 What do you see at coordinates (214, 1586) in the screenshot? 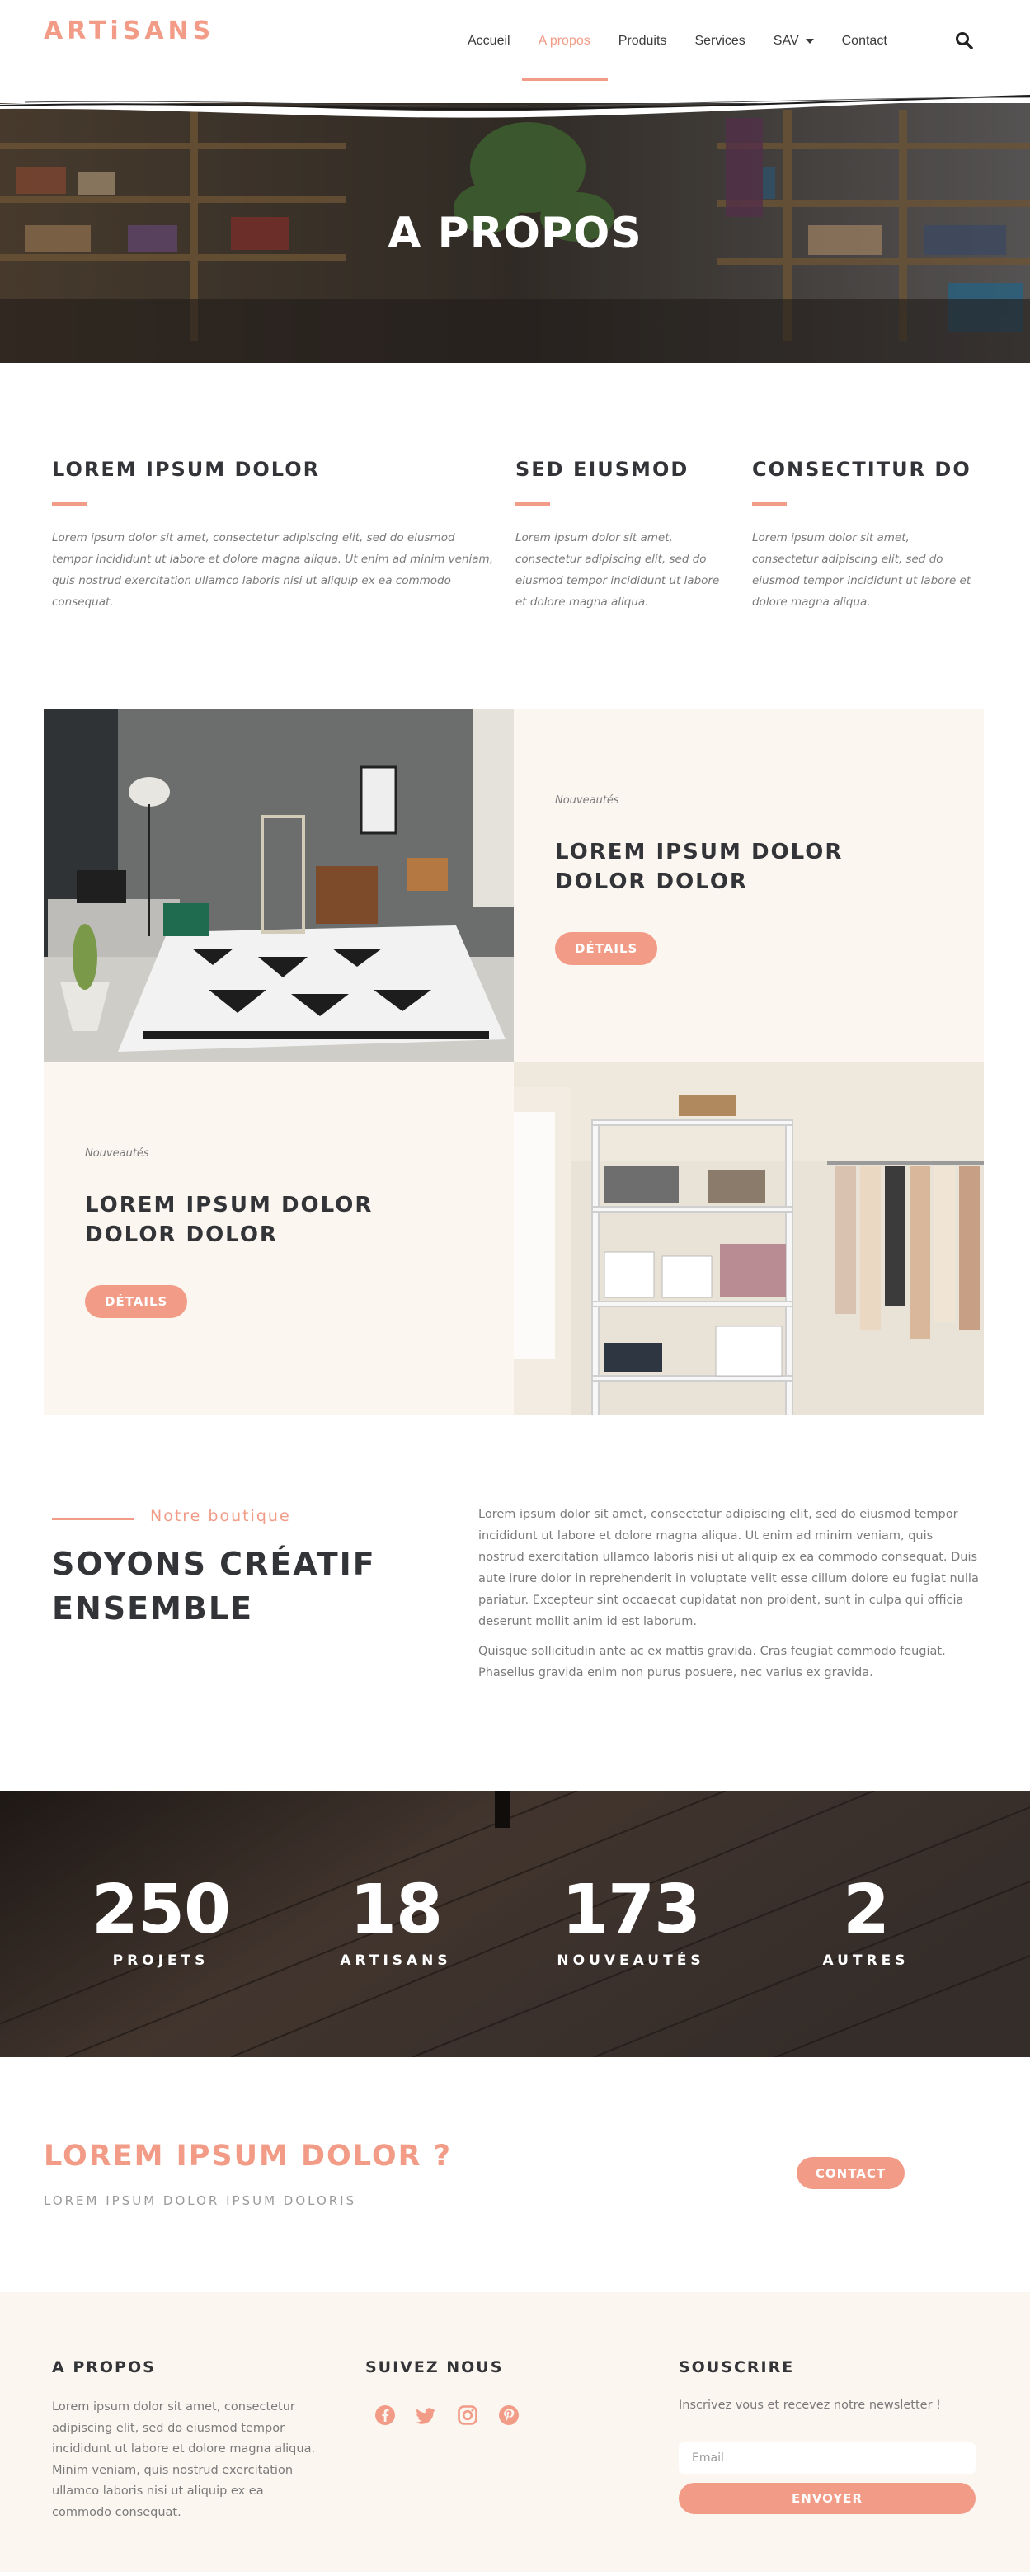
I see `section-title: SOYONS CRÉATIF ENSEMBLE` at bounding box center [214, 1586].